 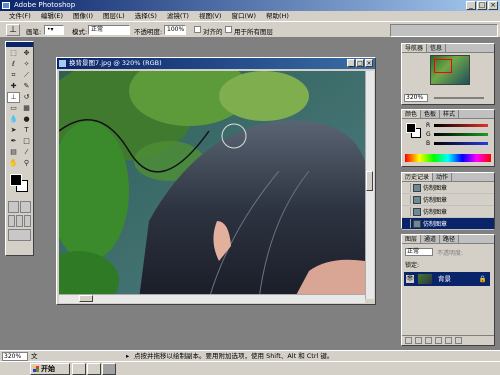 What do you see at coordinates (461, 125) in the screenshot?
I see `channel-r-slider` at bounding box center [461, 125].